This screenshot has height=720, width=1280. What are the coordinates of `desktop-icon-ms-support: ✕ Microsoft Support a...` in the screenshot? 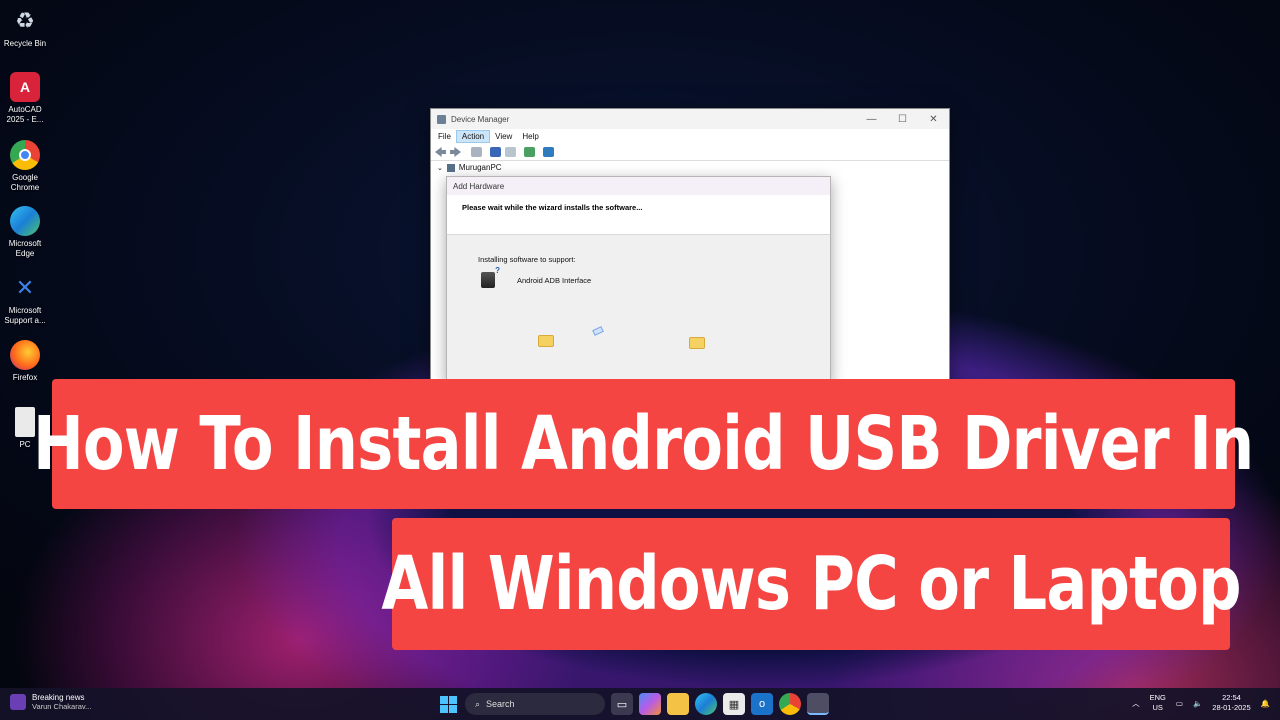 It's located at (25, 299).